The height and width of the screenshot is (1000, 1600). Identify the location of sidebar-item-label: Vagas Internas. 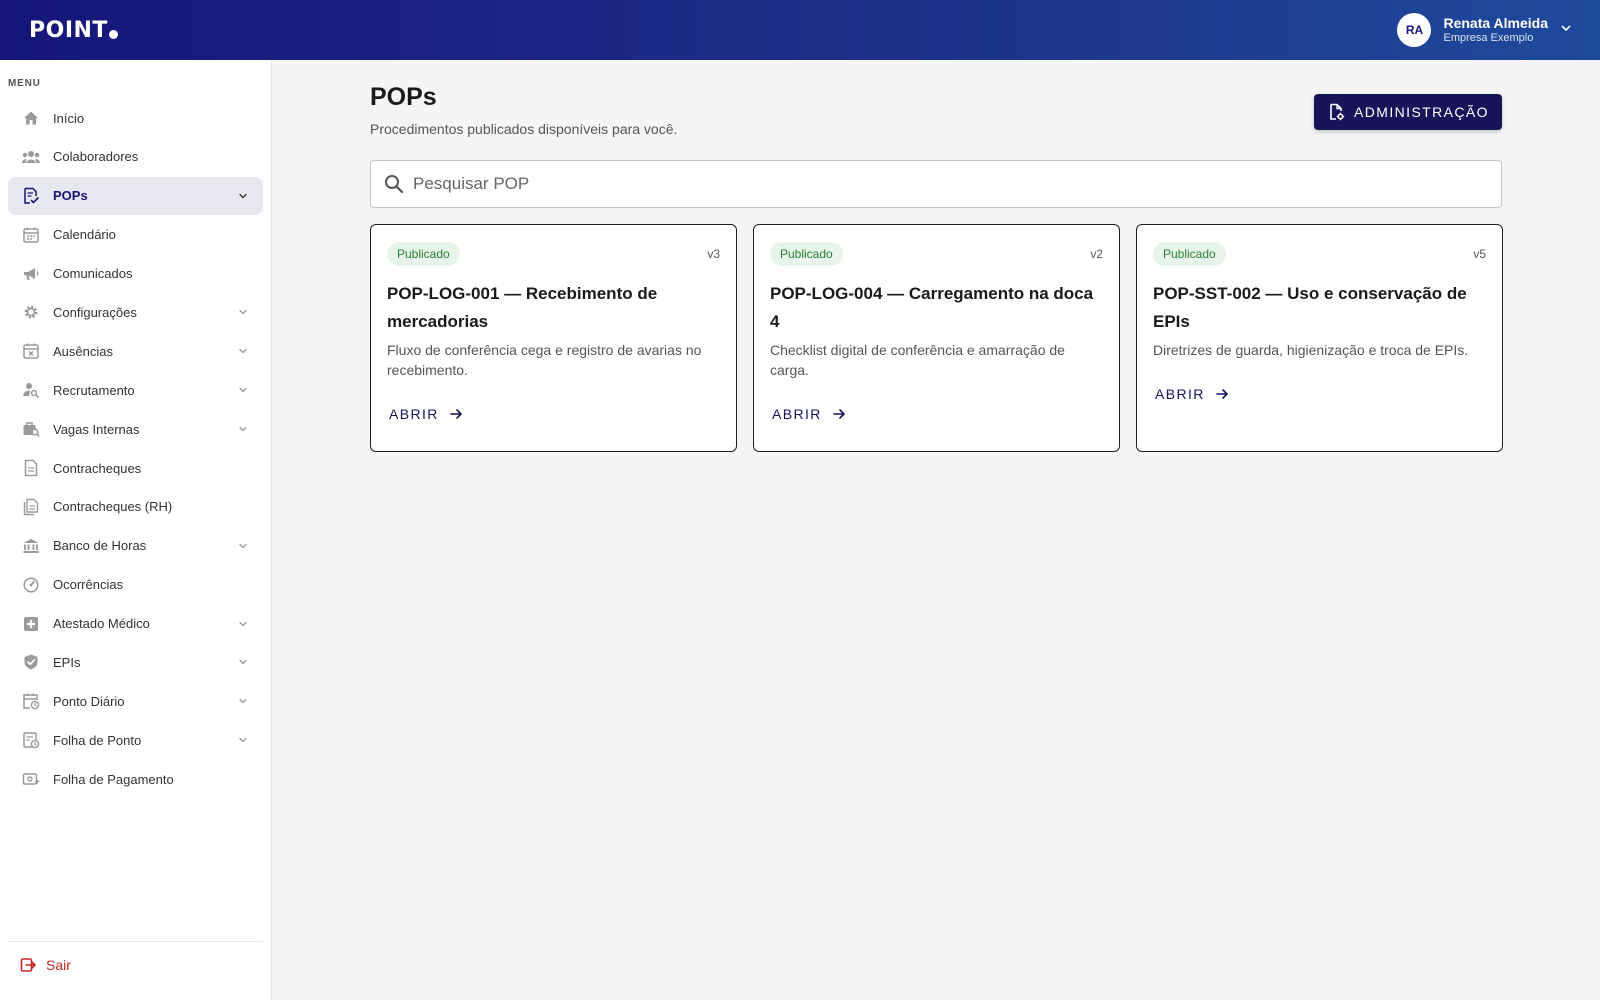
(96, 429).